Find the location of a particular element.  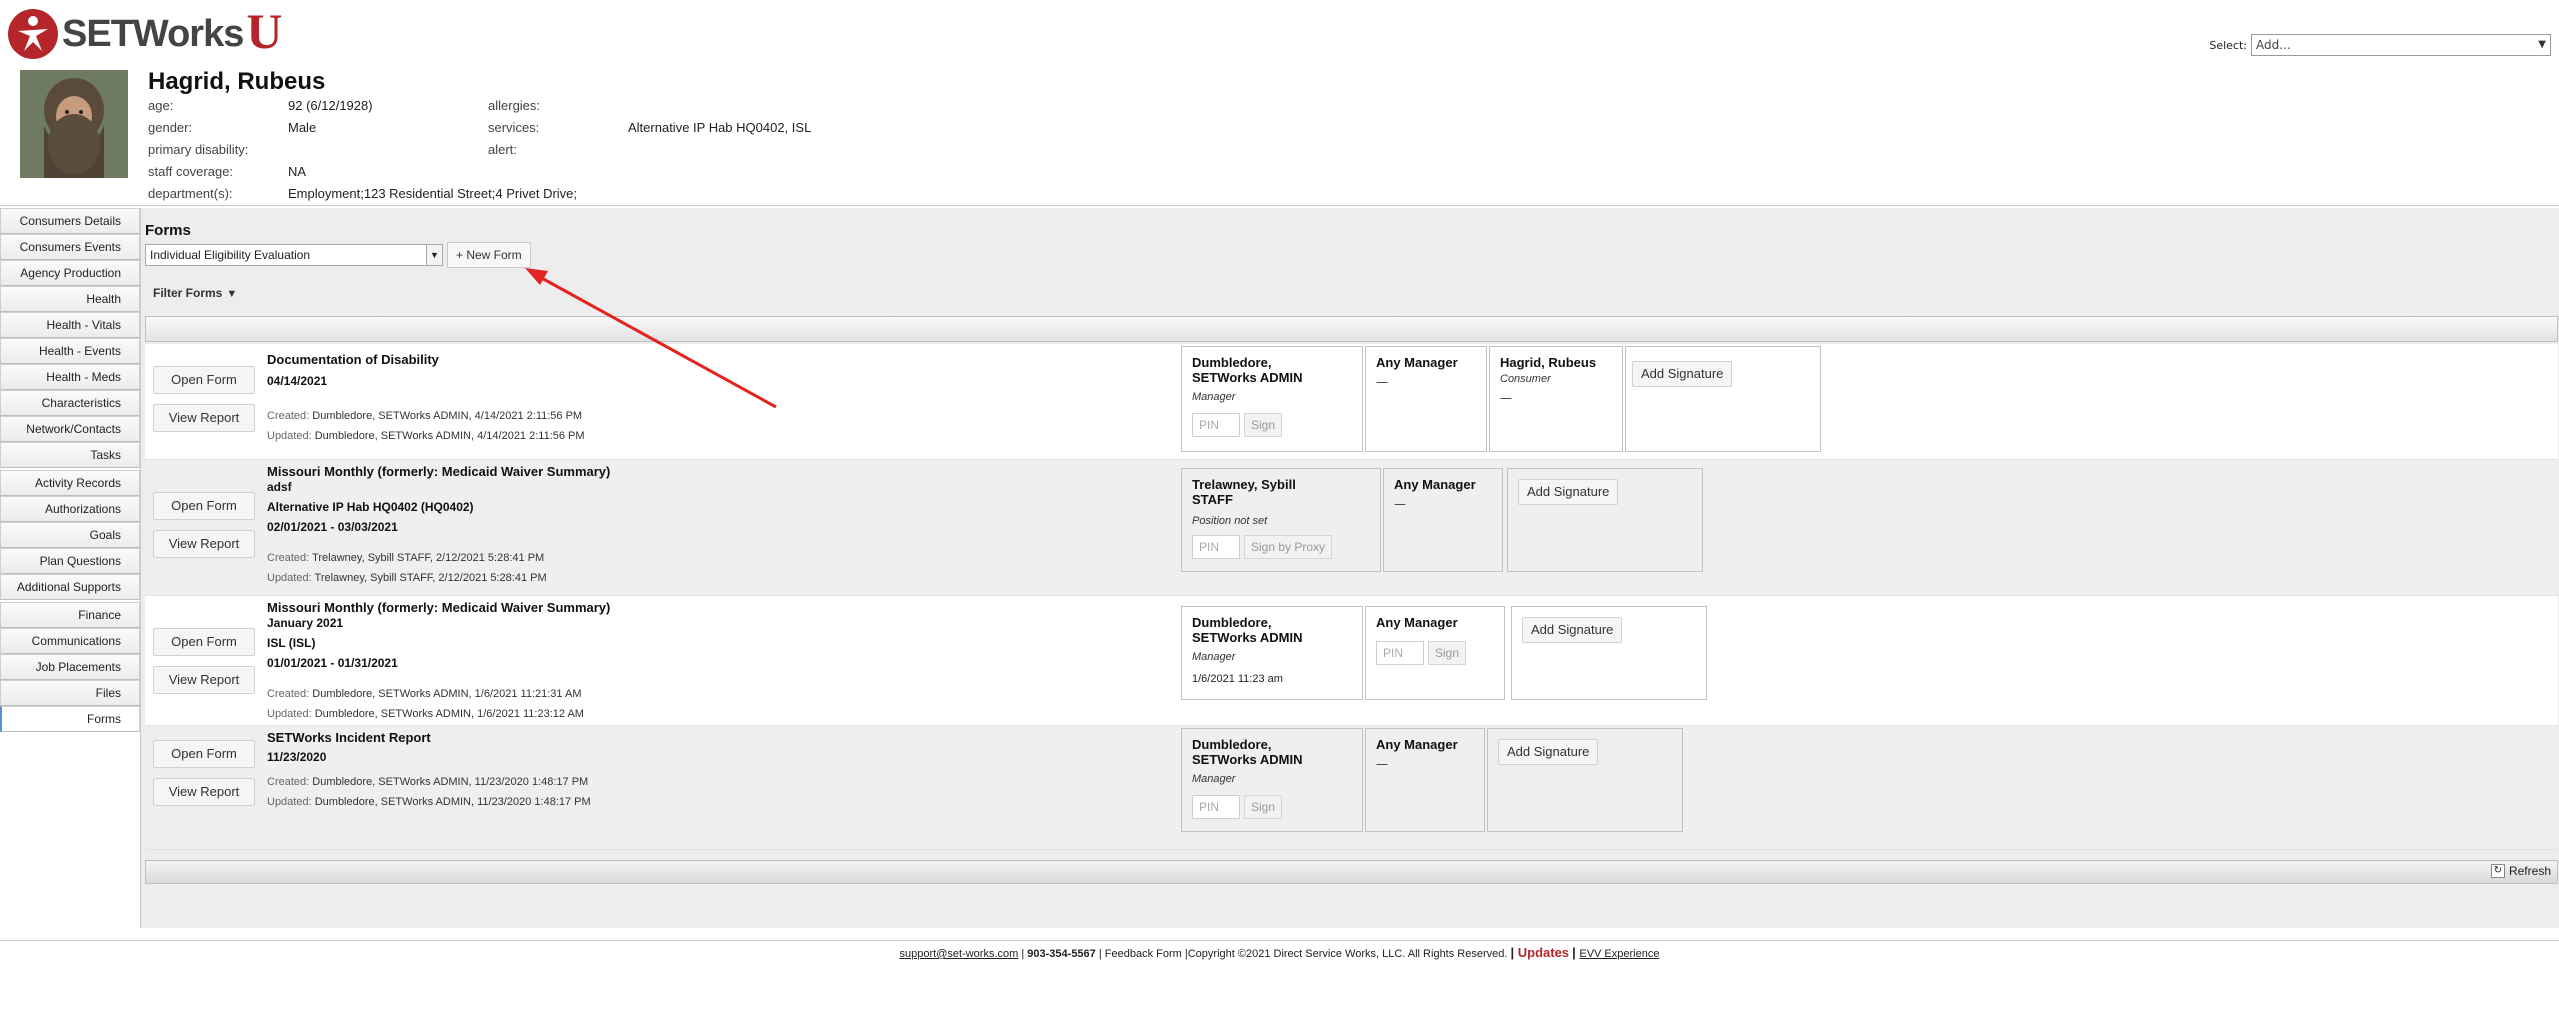

allergies-label: allergies: is located at coordinates (514, 105).